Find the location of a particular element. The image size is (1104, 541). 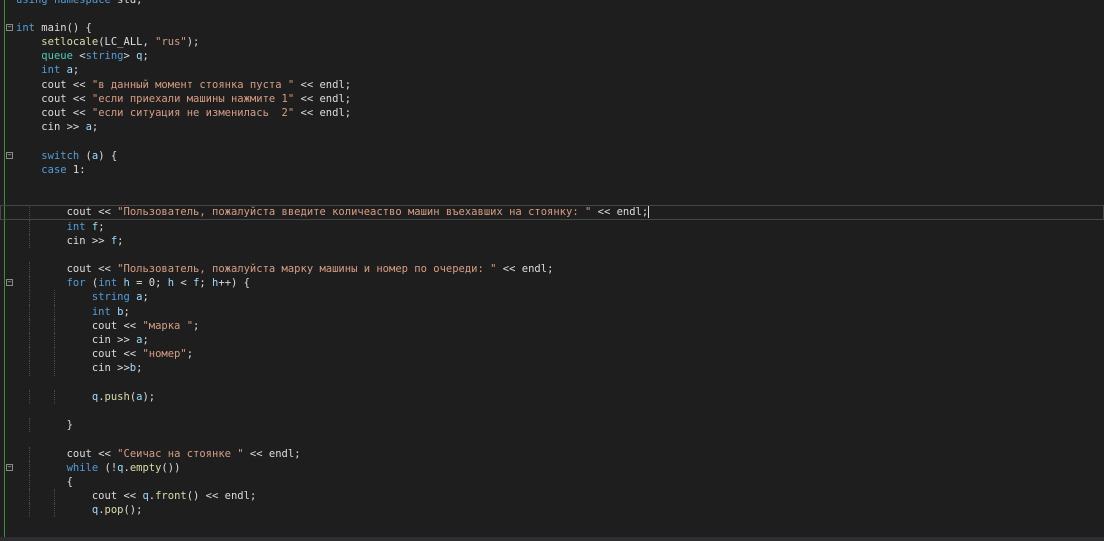

code-text: { is located at coordinates (44, 481).